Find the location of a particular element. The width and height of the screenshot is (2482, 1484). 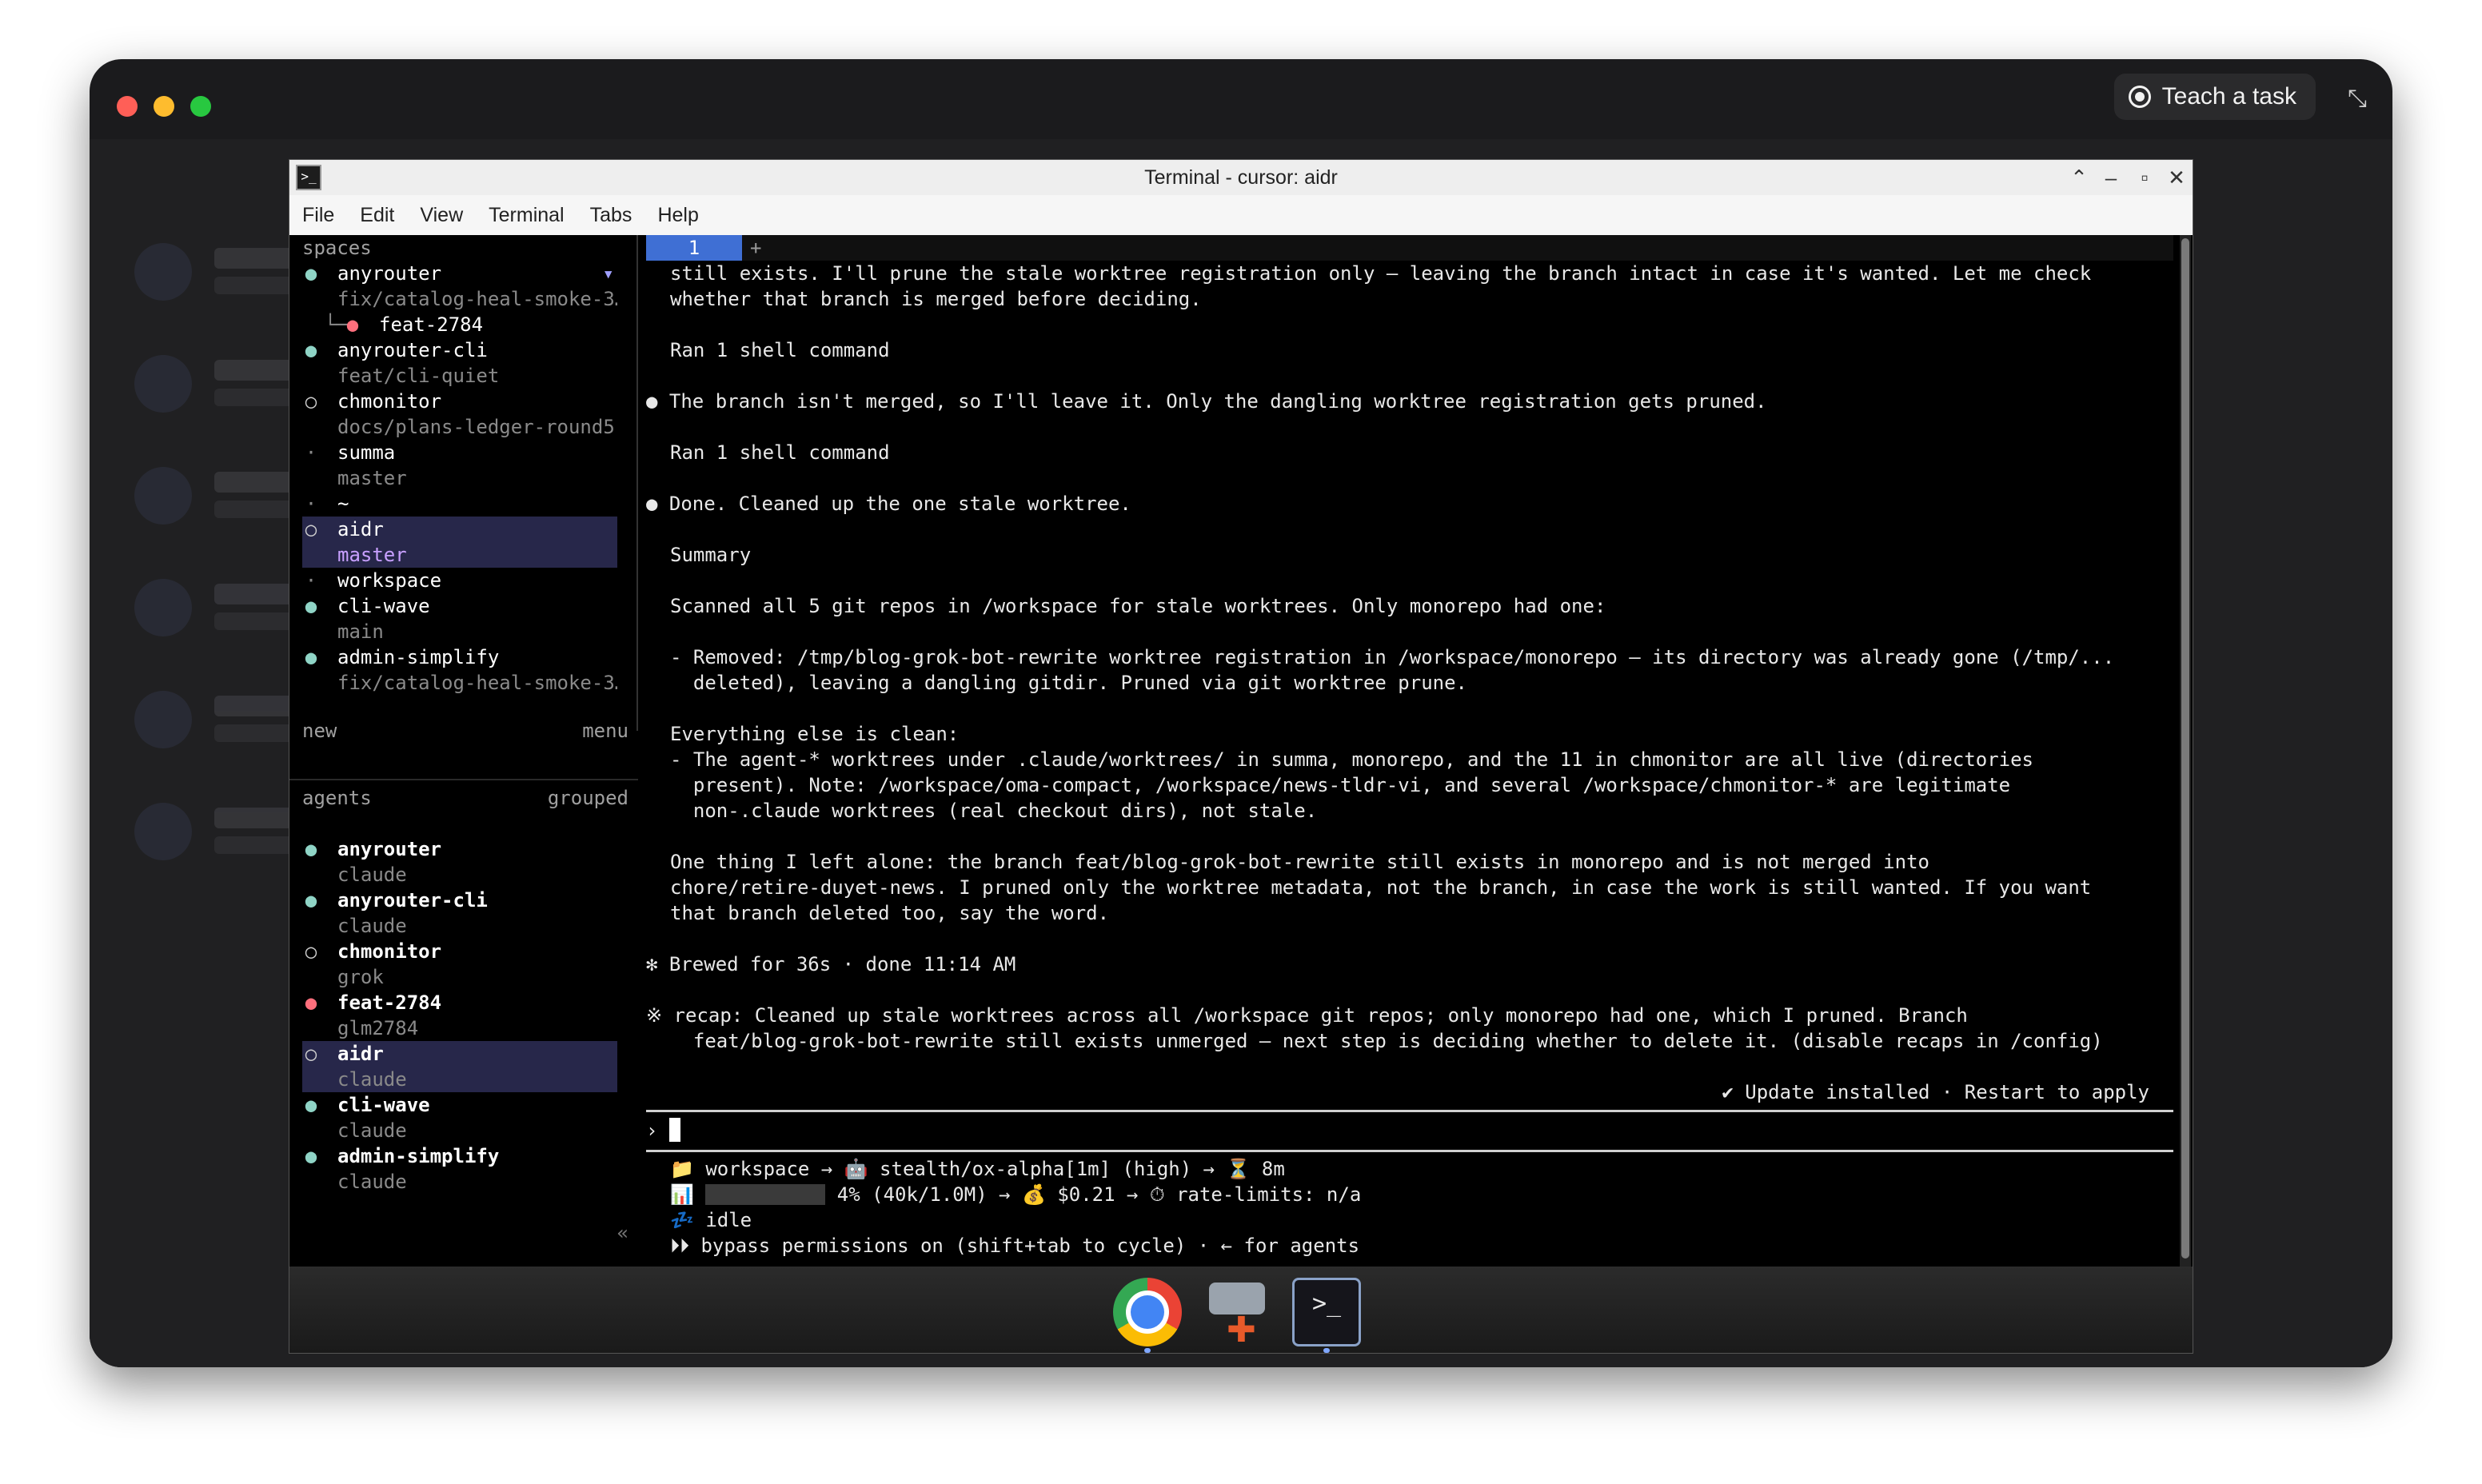

scrollbar-thumb is located at coordinates (2185, 748).